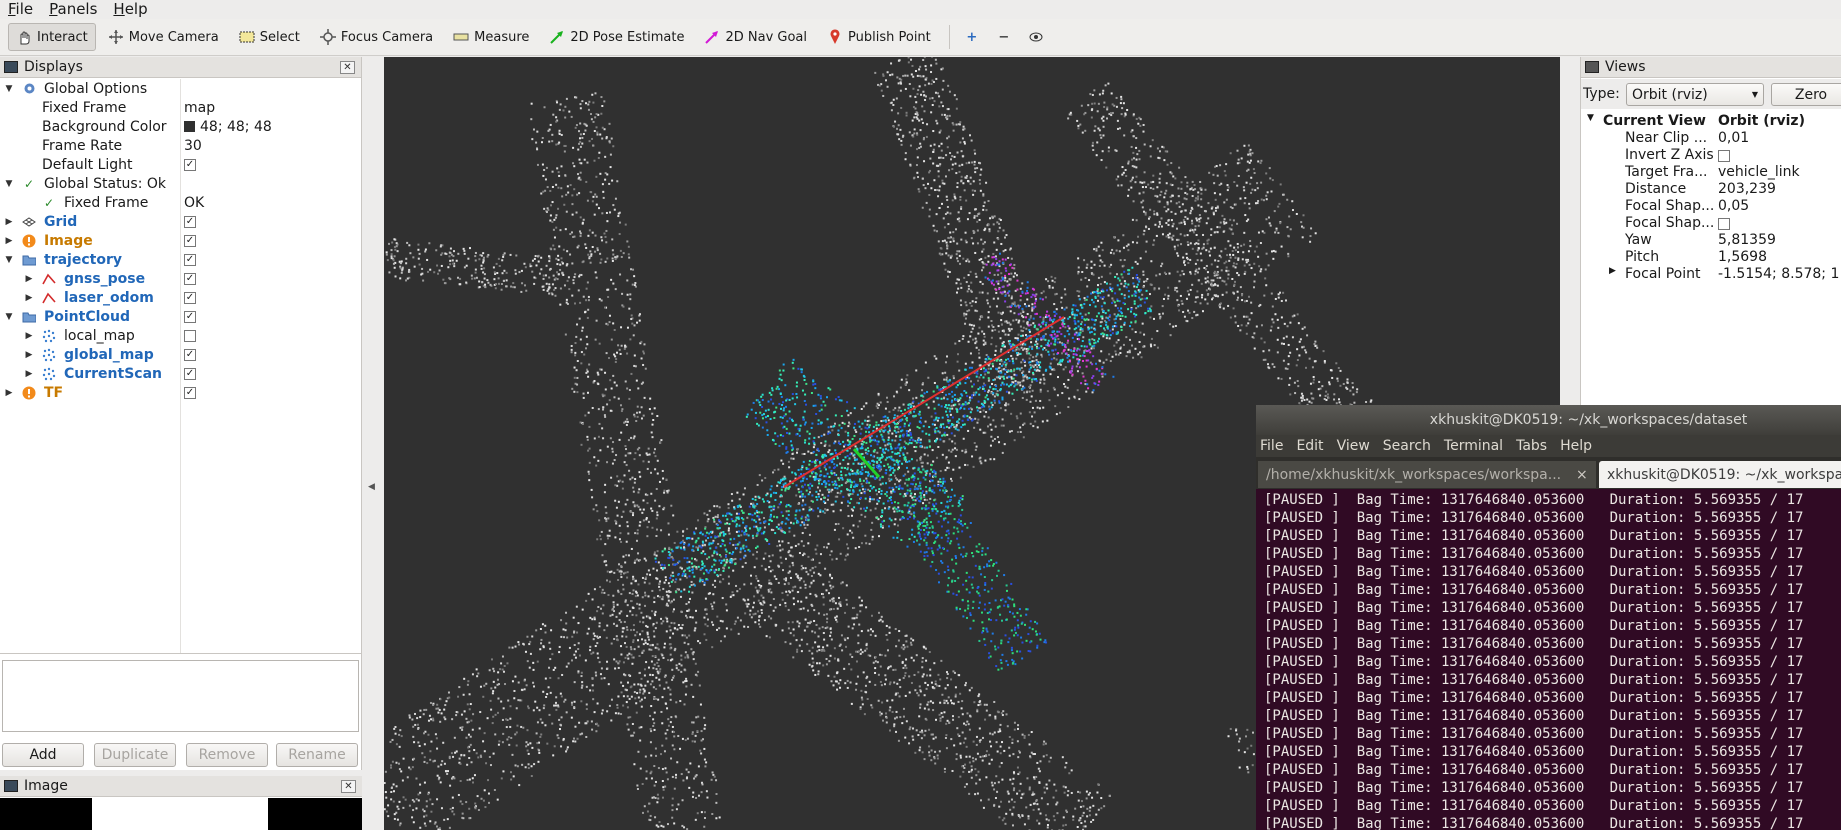  Describe the element at coordinates (1531, 446) in the screenshot. I see `terminal-menu-tabs: Tabs` at that location.